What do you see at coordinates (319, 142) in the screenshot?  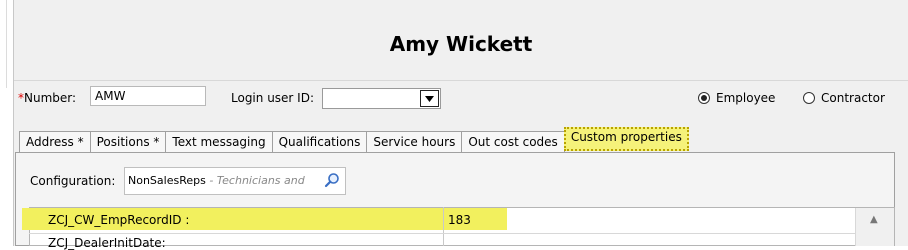 I see `tab-qualifications: Qualifications` at bounding box center [319, 142].